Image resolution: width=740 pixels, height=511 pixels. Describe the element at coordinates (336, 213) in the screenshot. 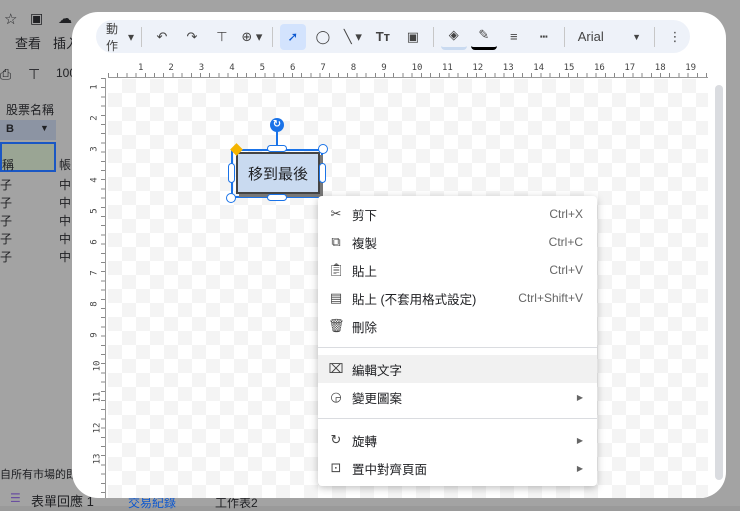

I see `scissors-icon: ✂` at that location.